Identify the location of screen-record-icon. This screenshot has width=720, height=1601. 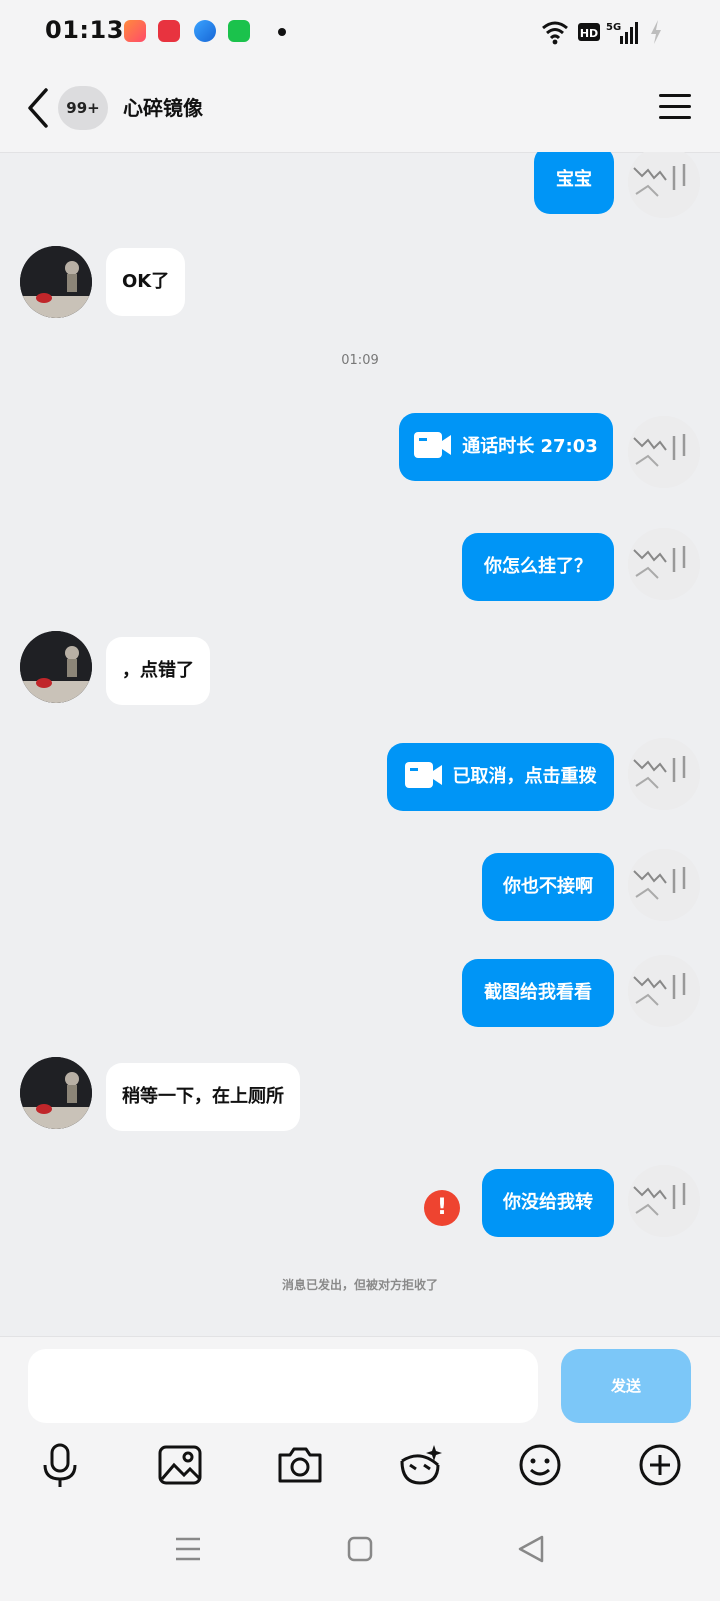
(169, 31).